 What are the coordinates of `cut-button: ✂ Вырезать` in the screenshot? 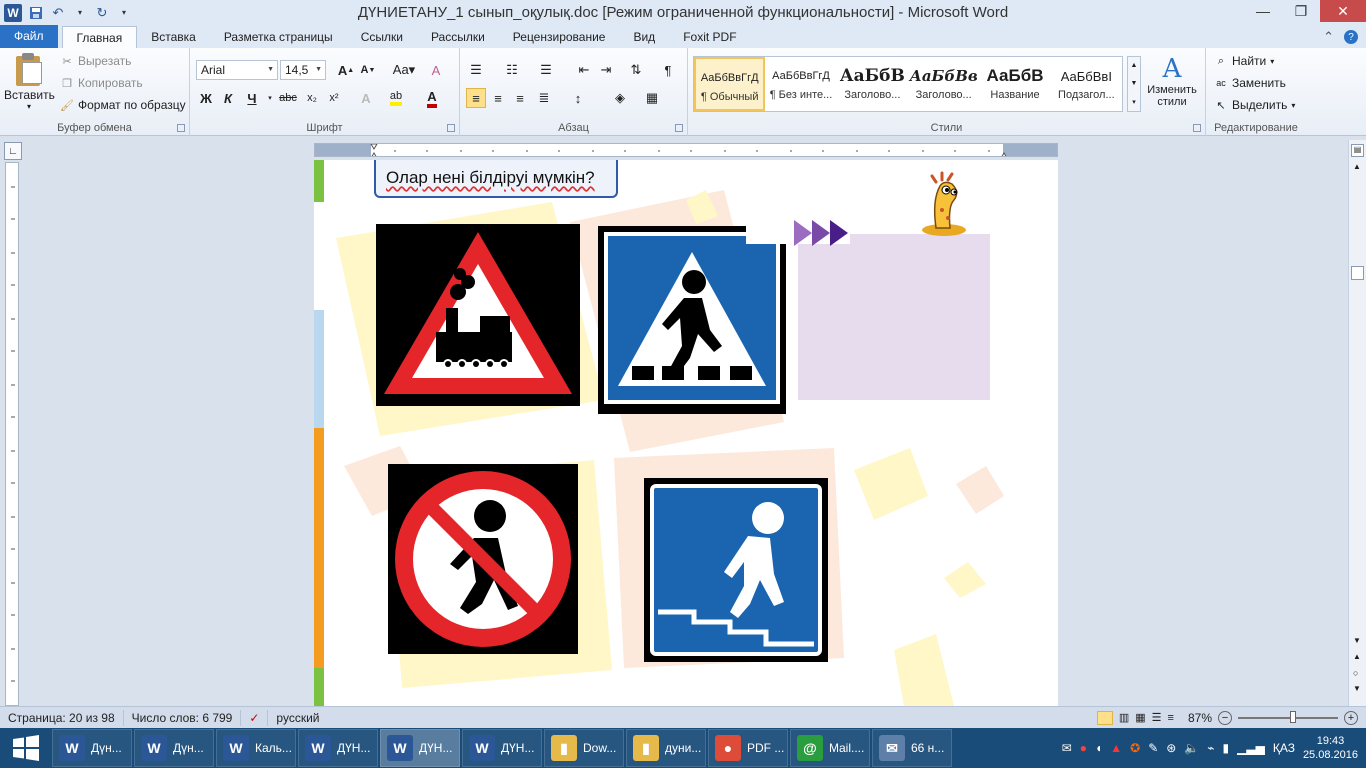 It's located at (95, 61).